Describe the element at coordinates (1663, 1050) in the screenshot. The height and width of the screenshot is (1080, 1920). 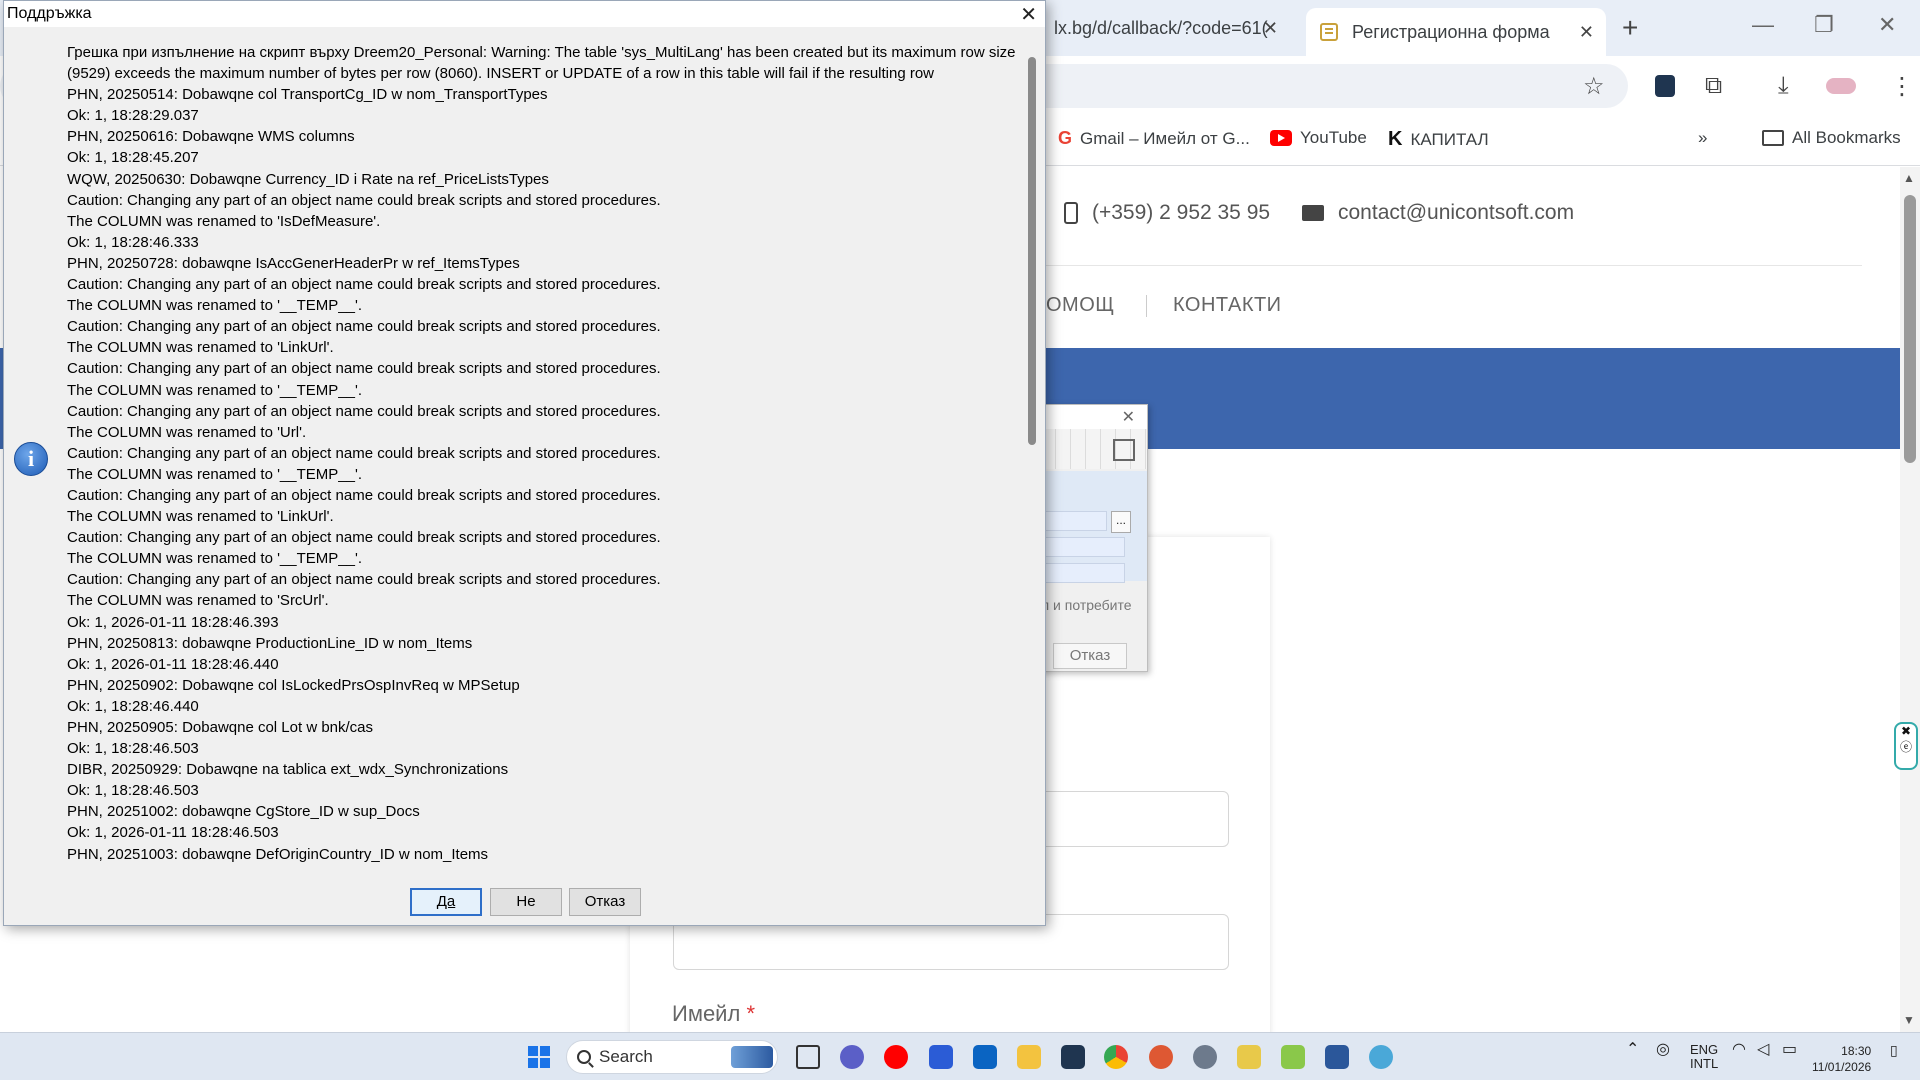
I see `security-tray-icon: ◎` at that location.